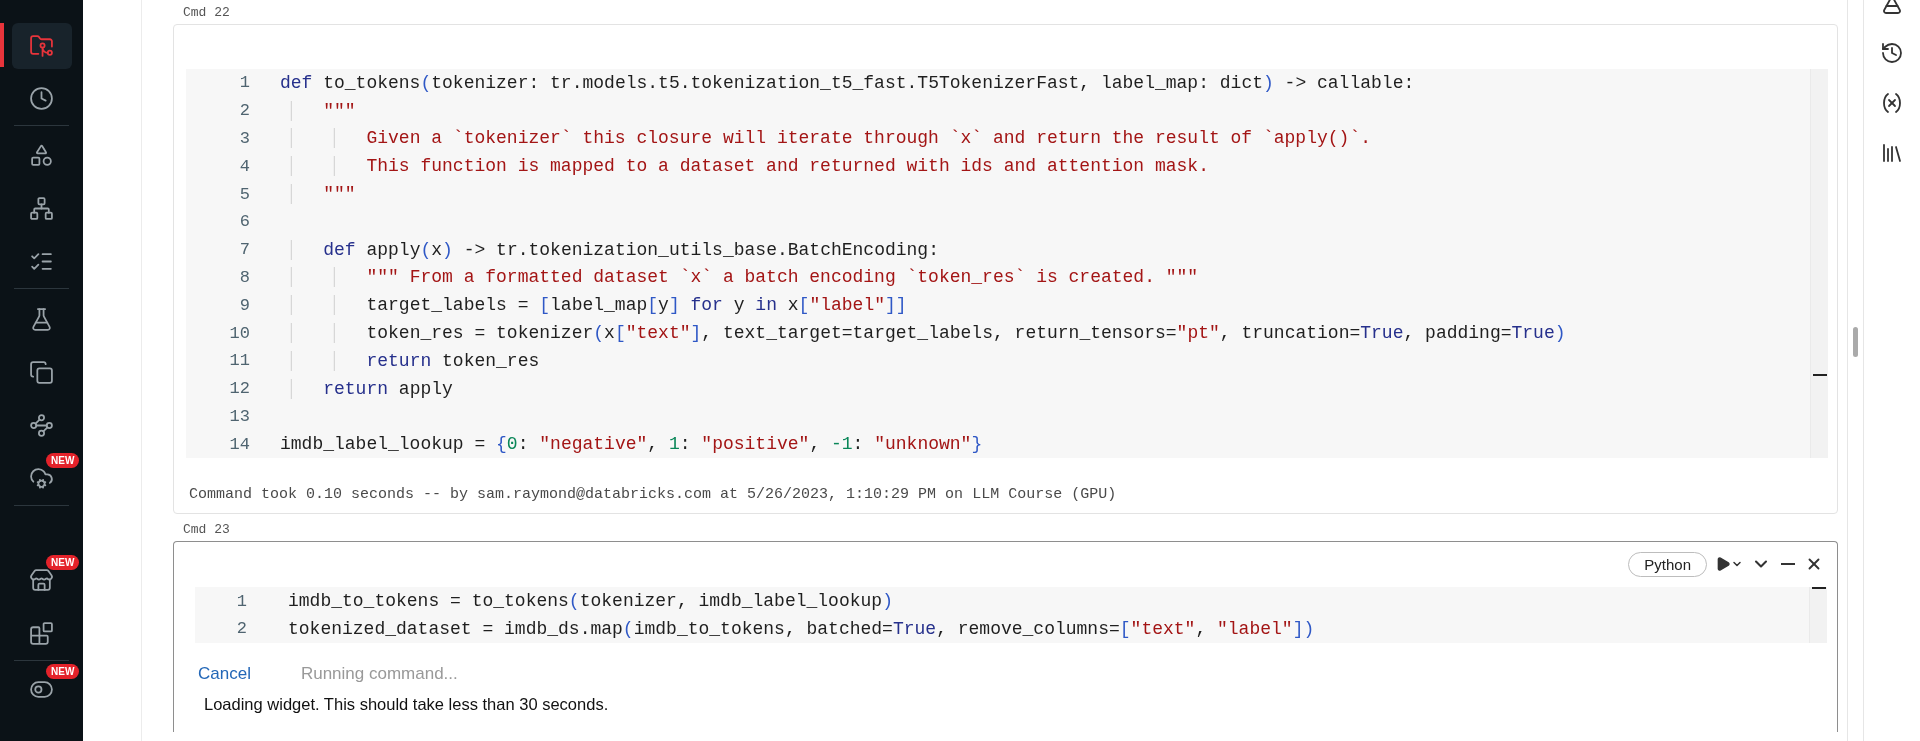  Describe the element at coordinates (1855, 342) in the screenshot. I see `scrollbar-thumb` at that location.